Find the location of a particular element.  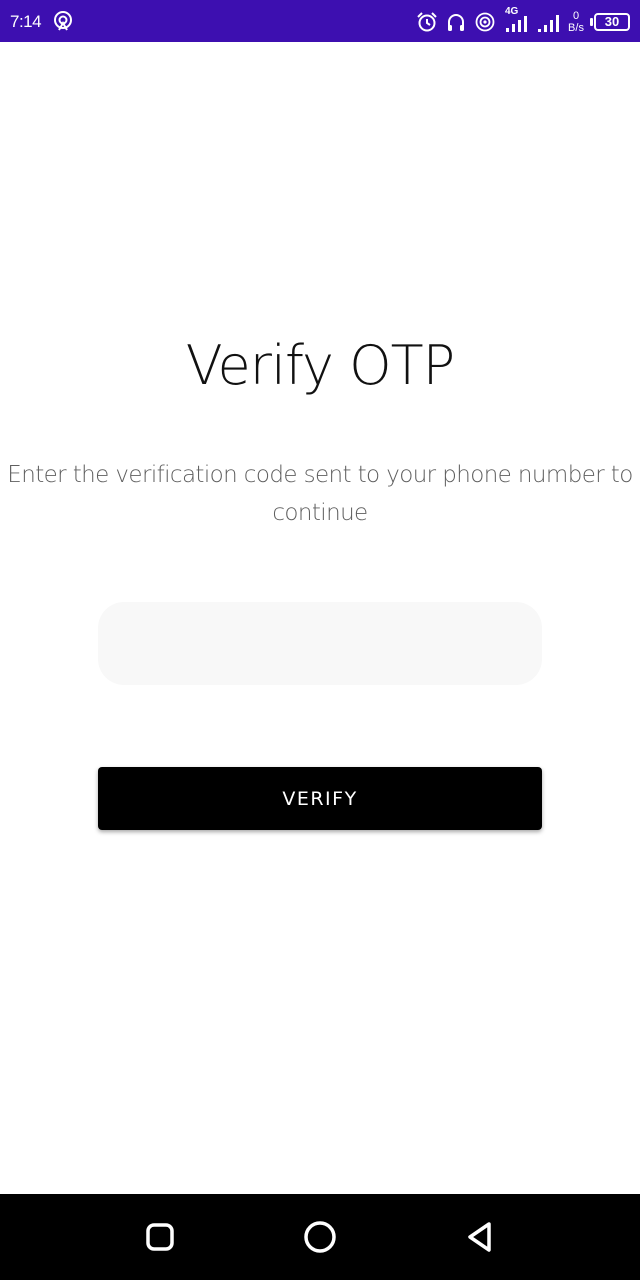

back-icon is located at coordinates (480, 1237).